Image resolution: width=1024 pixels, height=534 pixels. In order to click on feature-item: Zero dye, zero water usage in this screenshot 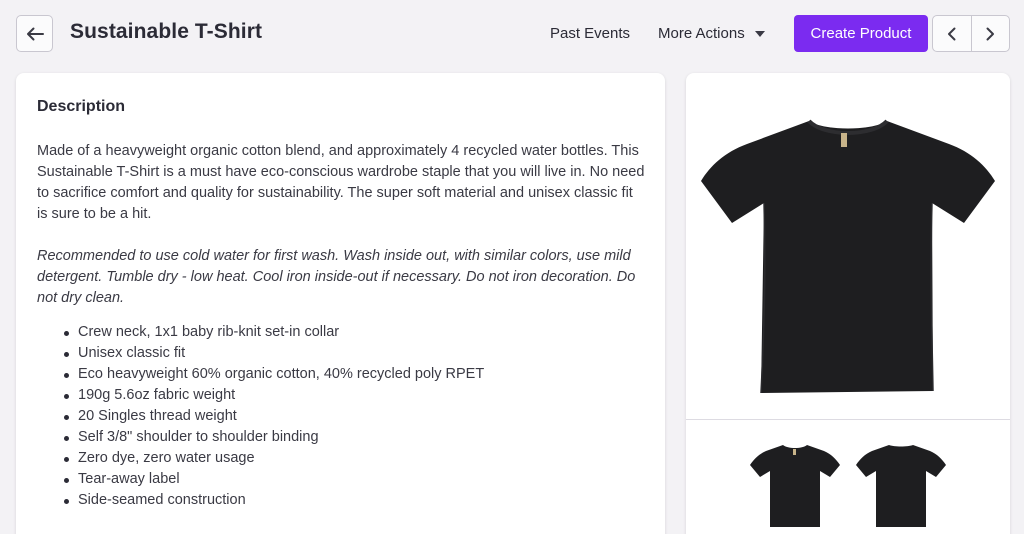, I will do `click(260, 458)`.